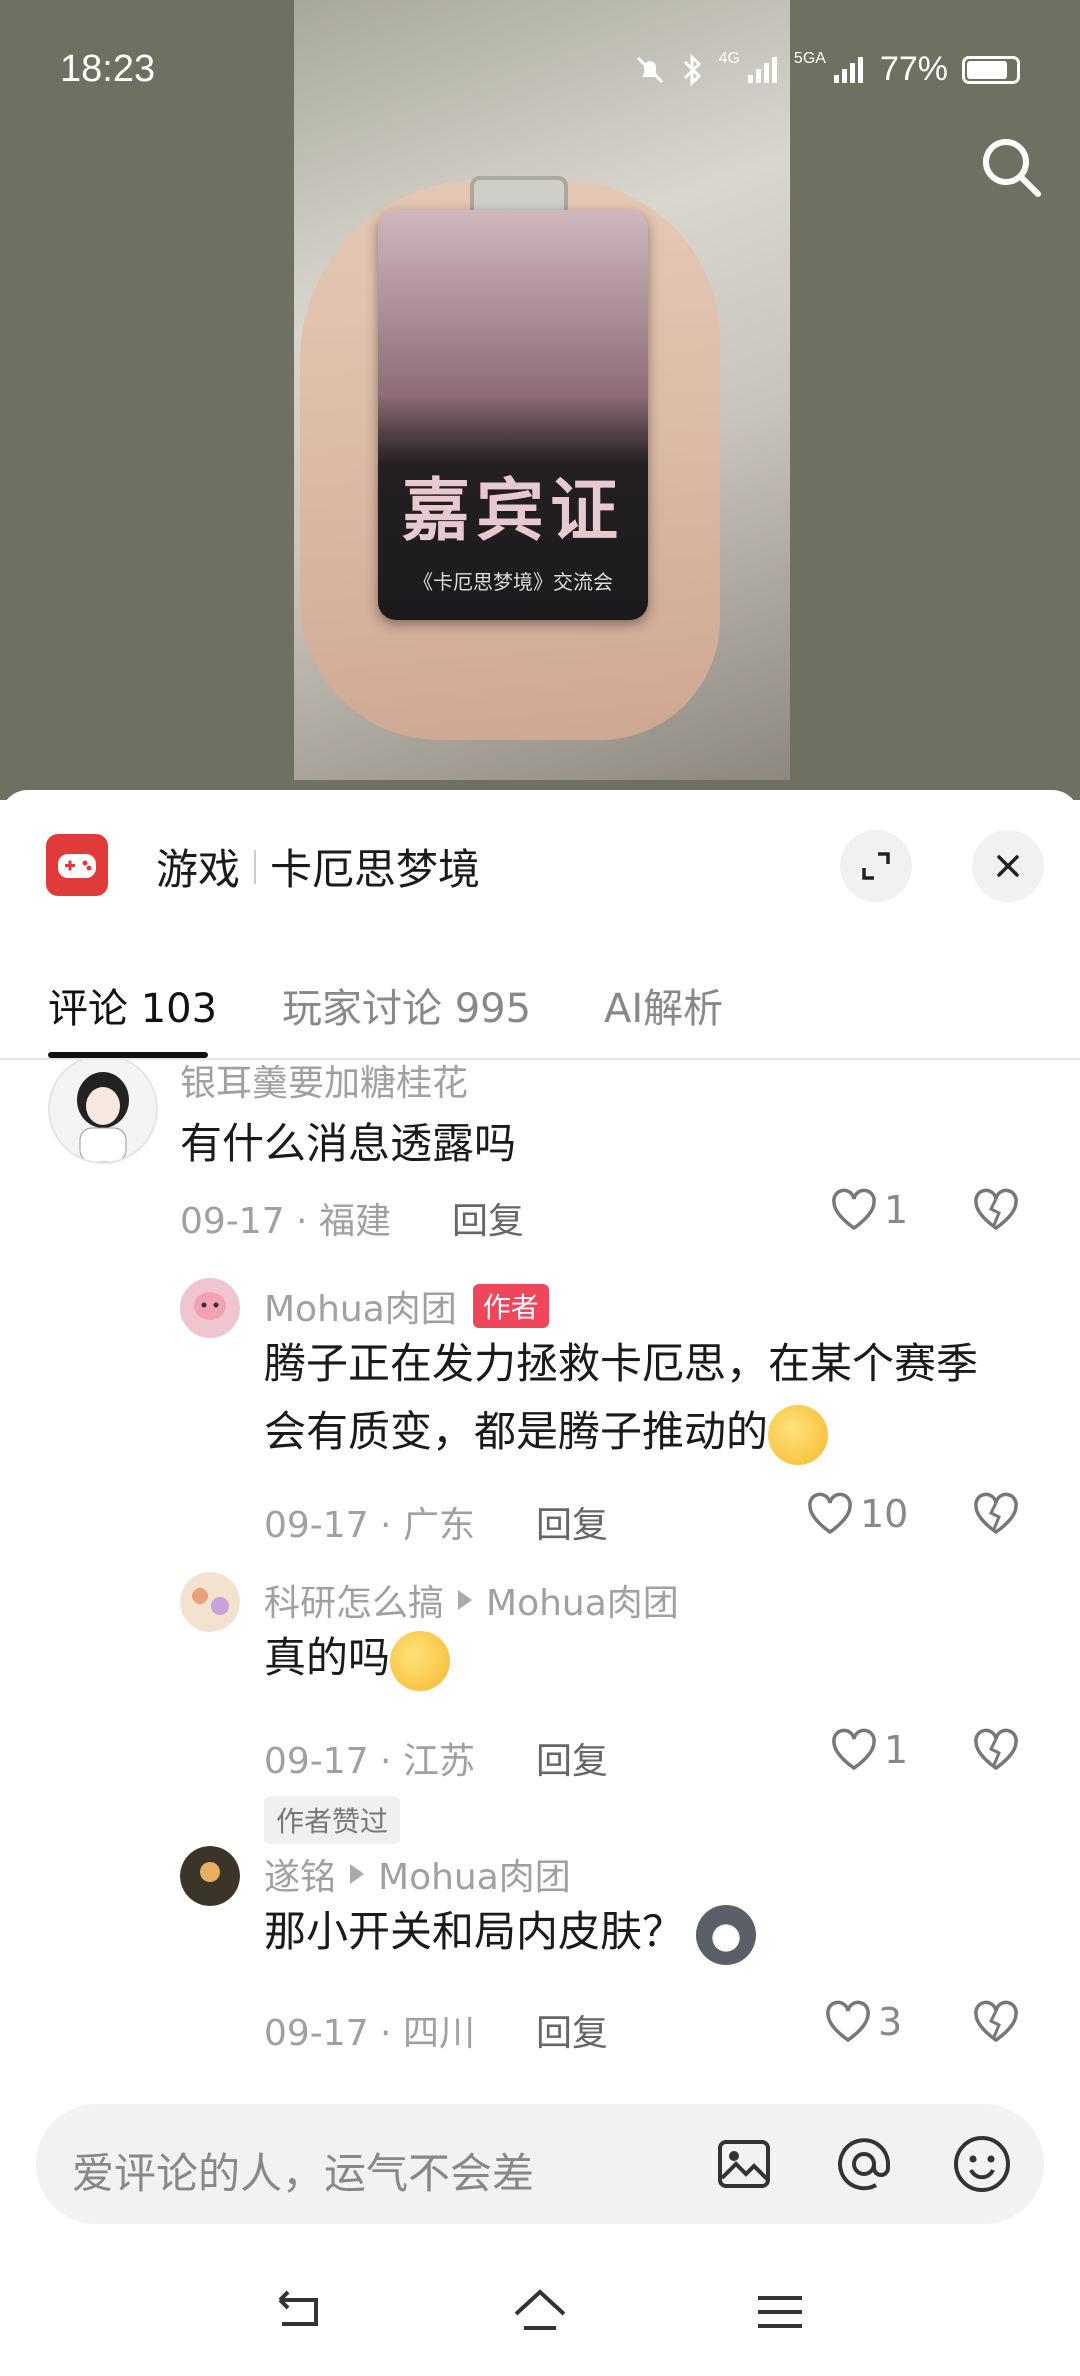 The height and width of the screenshot is (2376, 1080). What do you see at coordinates (513, 582) in the screenshot?
I see `guest-pass-subtitle: 《卡厄思梦境》交流会` at bounding box center [513, 582].